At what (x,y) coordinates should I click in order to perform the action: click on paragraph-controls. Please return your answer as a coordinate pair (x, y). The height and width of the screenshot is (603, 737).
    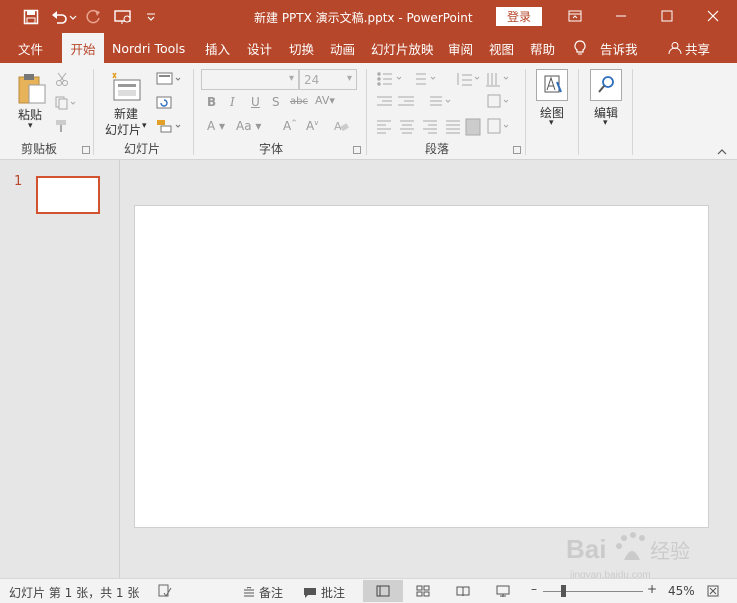
    Looking at the image, I should click on (446, 105).